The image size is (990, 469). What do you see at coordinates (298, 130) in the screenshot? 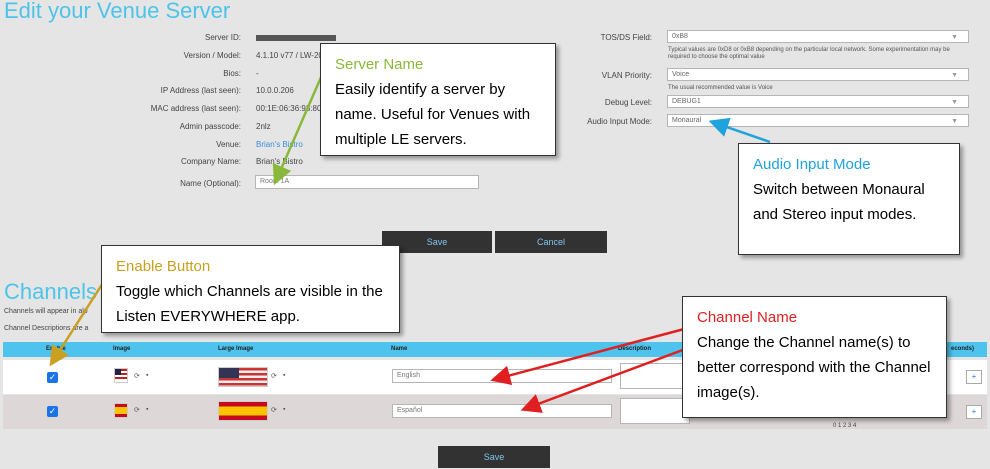
I see `server-name-arrow` at bounding box center [298, 130].